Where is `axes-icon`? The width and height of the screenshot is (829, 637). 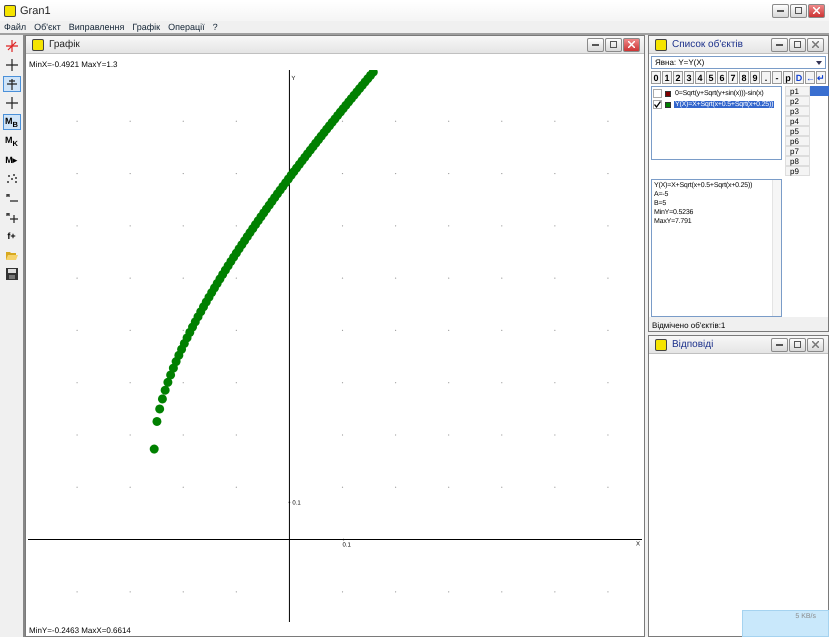
axes-icon is located at coordinates (12, 46).